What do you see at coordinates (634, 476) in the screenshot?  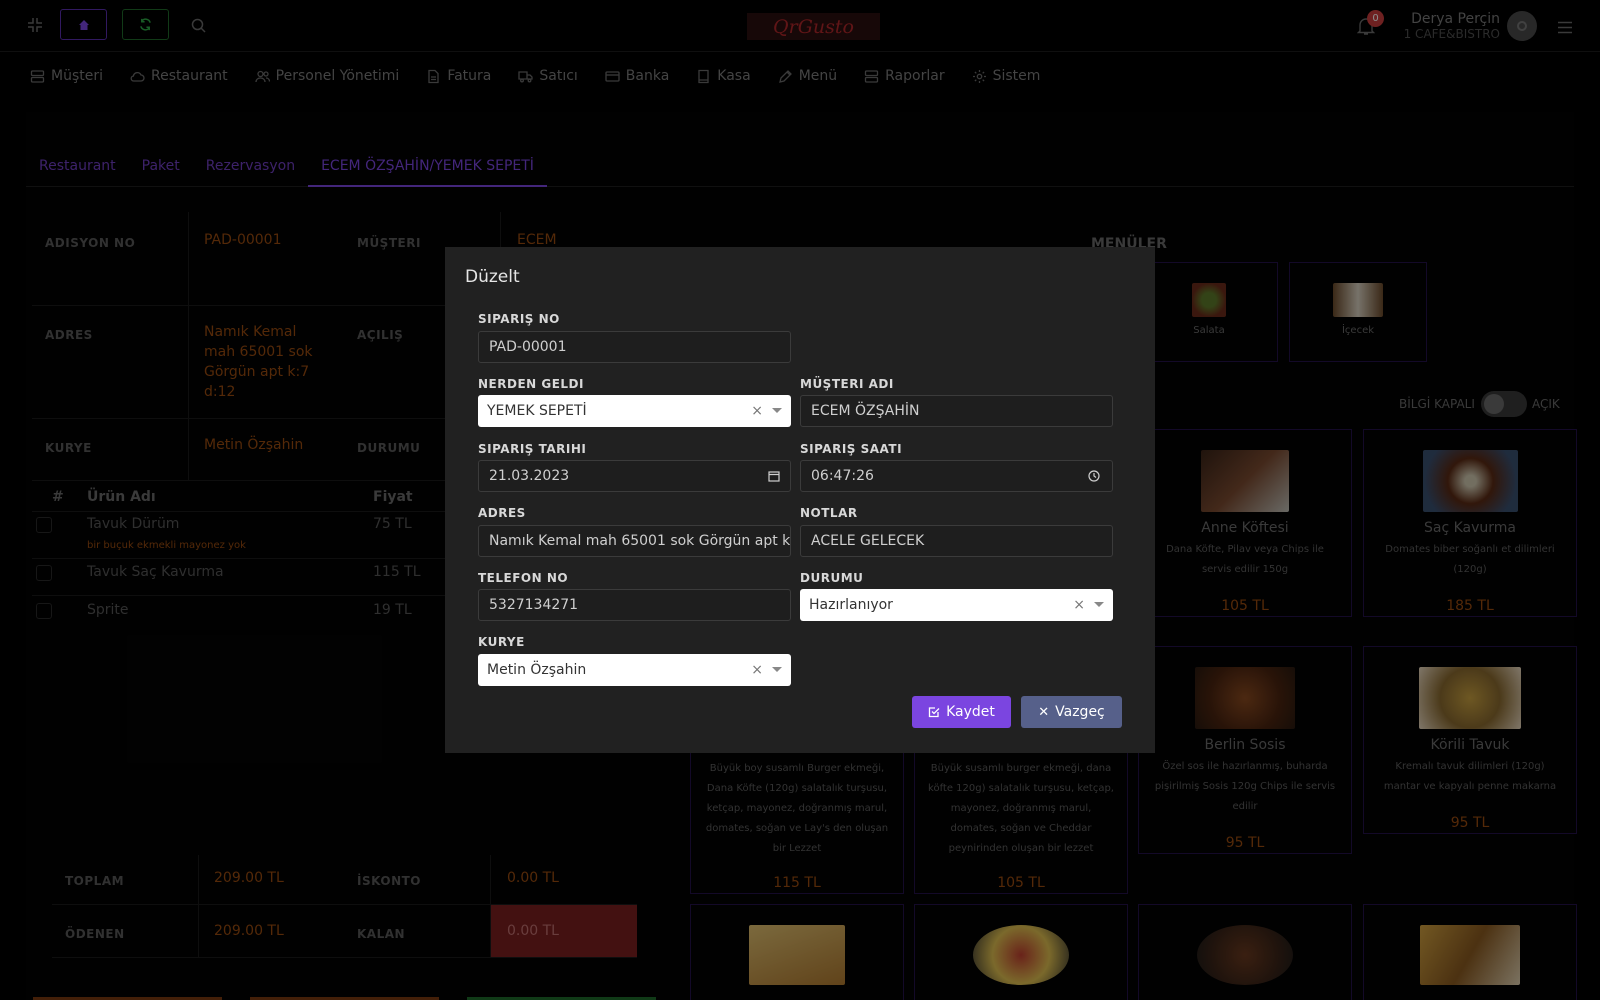 I see `tarih-field: 21.03.2023` at bounding box center [634, 476].